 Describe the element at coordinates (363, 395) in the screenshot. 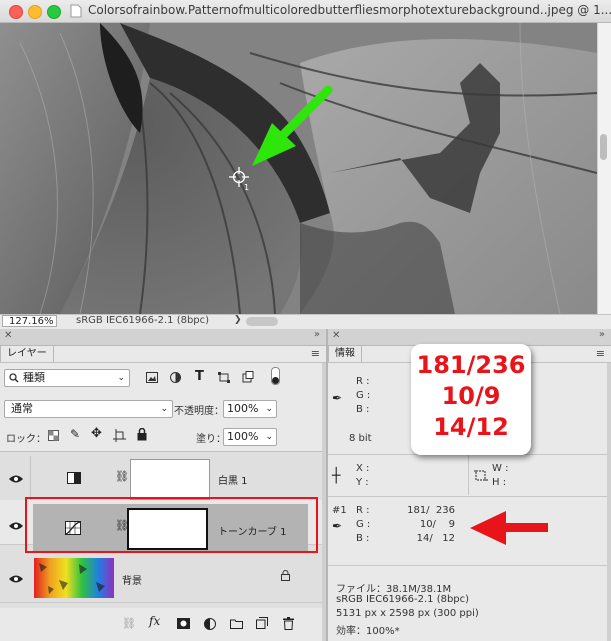

I see `rgb-g-label: G :` at that location.